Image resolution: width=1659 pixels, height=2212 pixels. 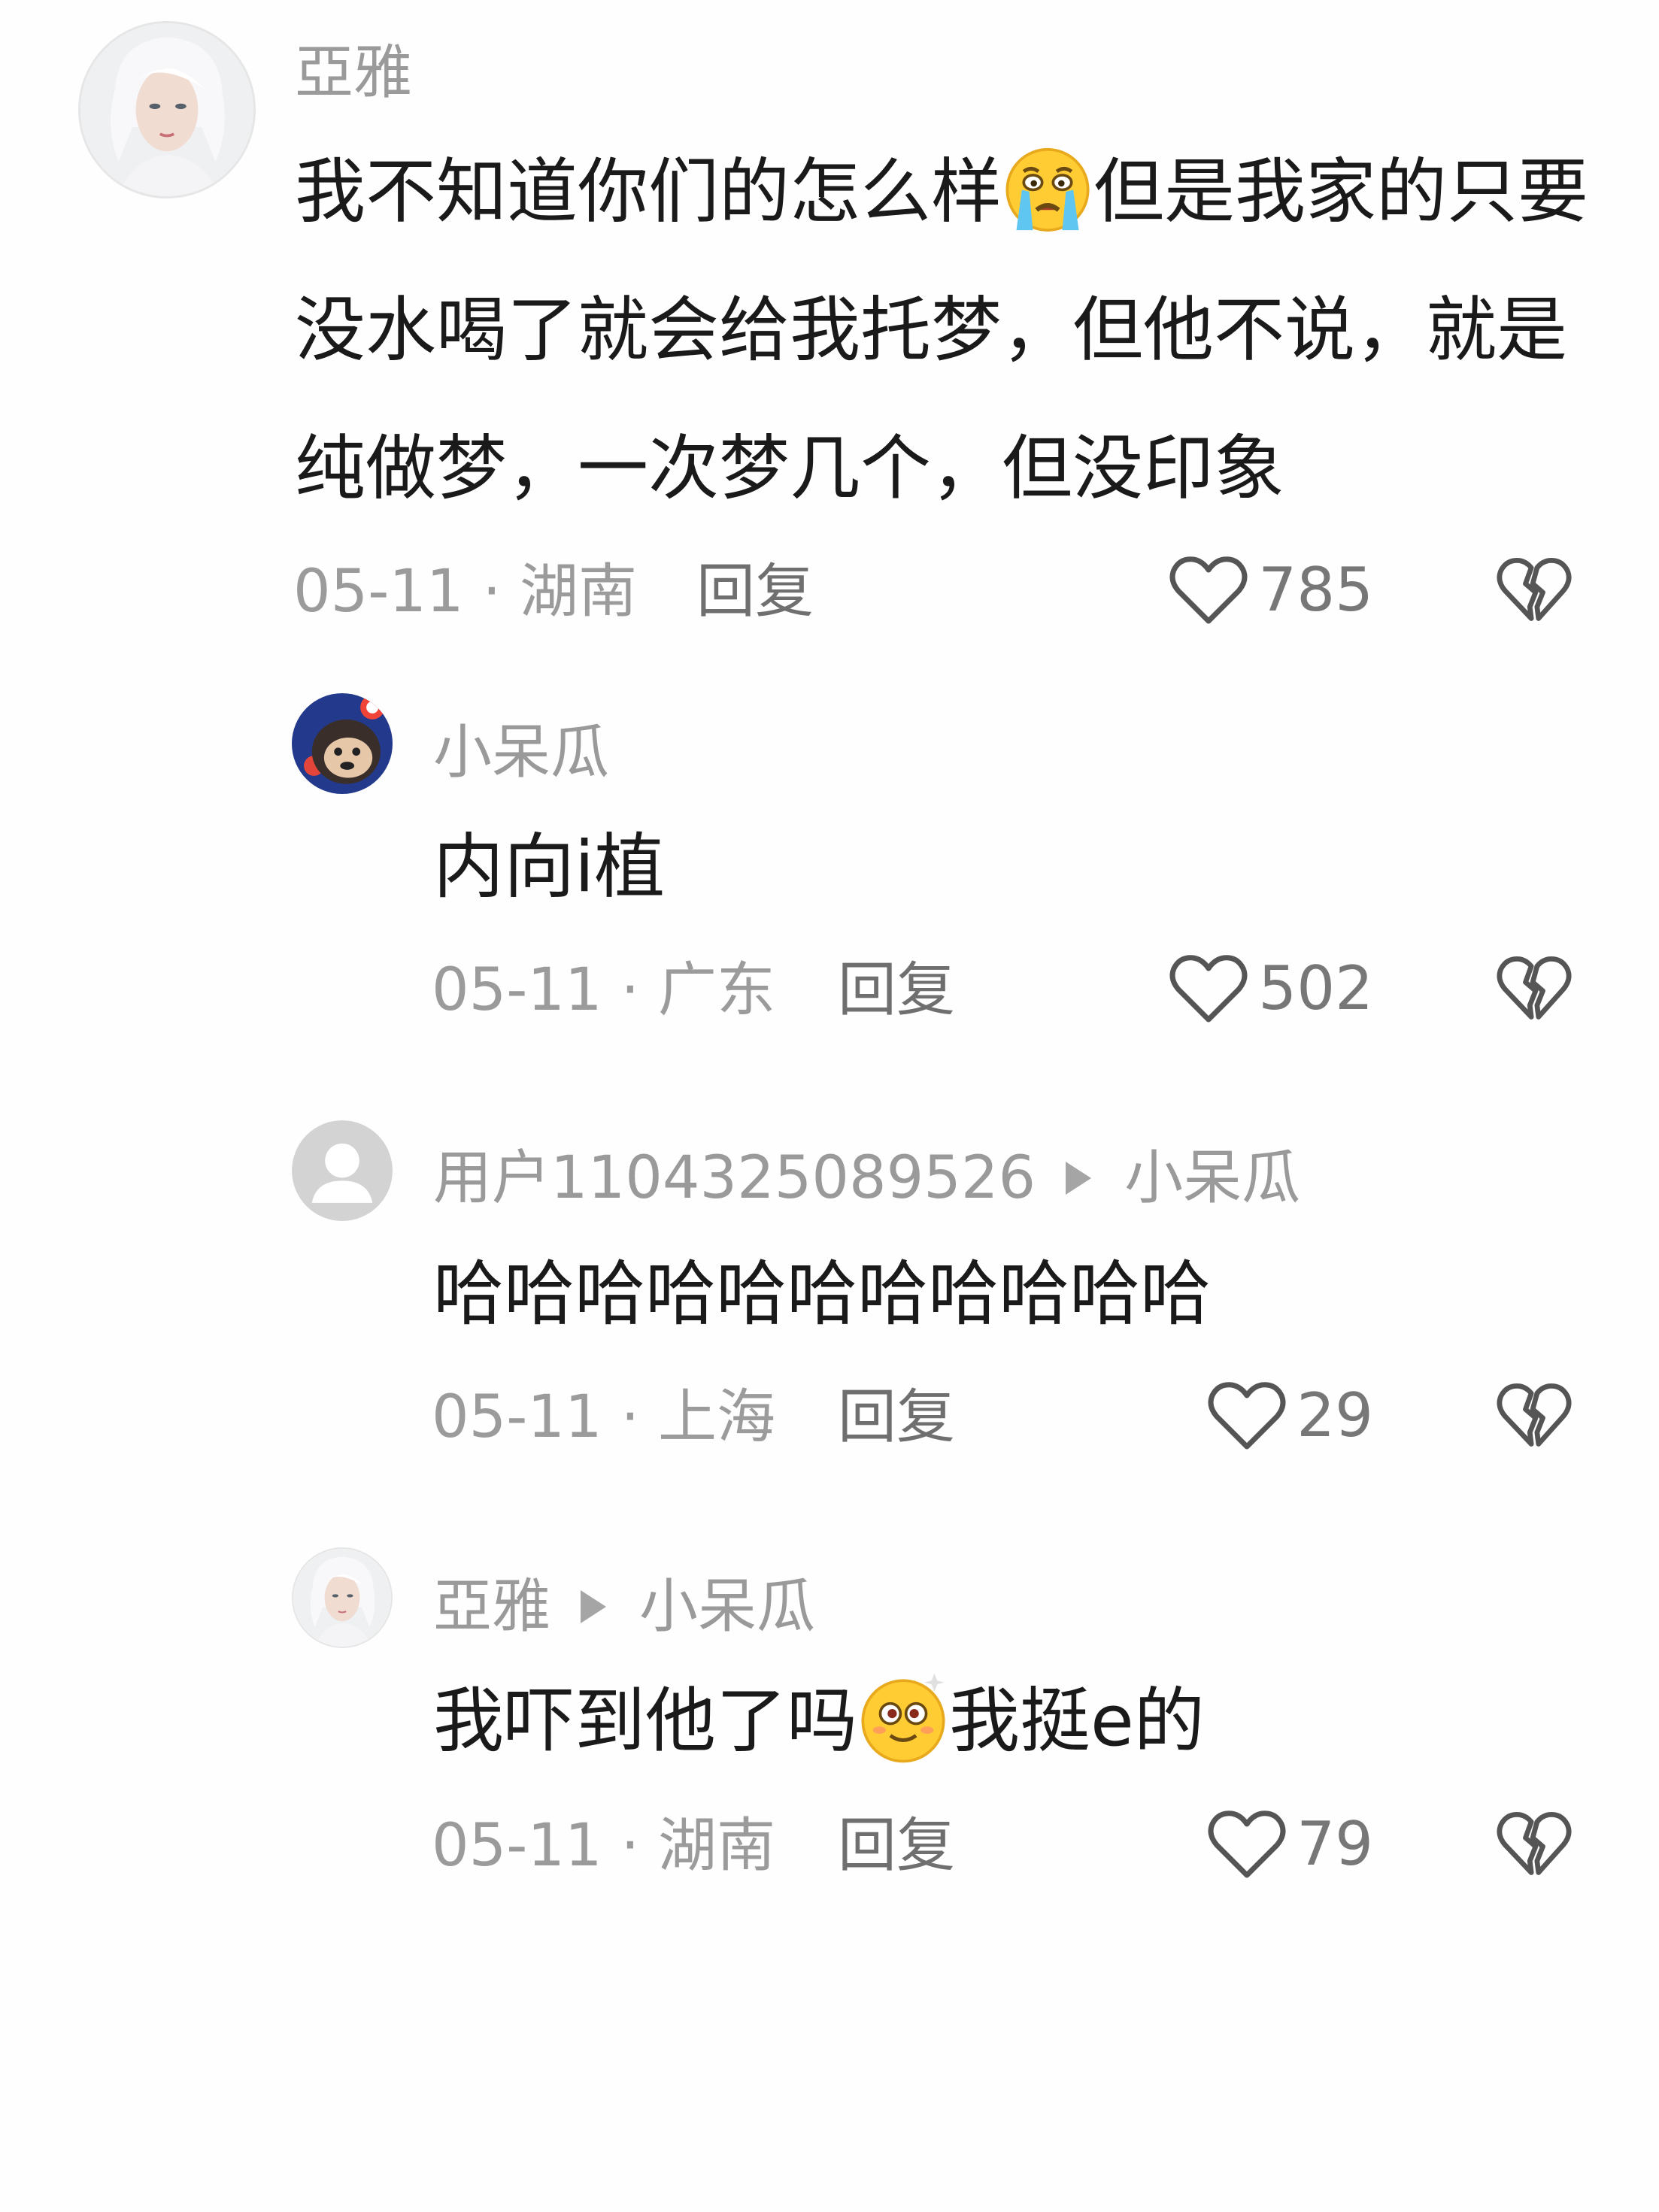 What do you see at coordinates (604, 1417) in the screenshot?
I see `comment-meta: 05-11 · 上海` at bounding box center [604, 1417].